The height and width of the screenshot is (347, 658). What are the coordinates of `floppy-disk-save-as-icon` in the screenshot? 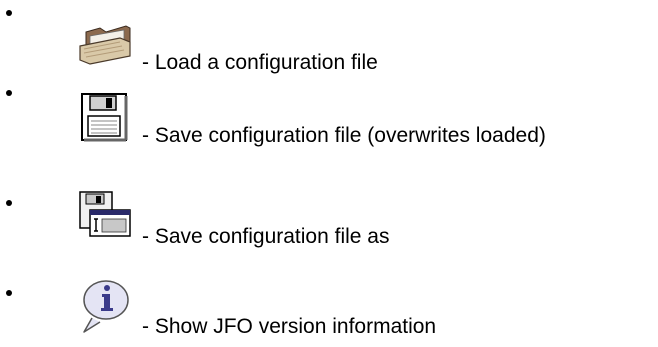 It's located at (104, 218).